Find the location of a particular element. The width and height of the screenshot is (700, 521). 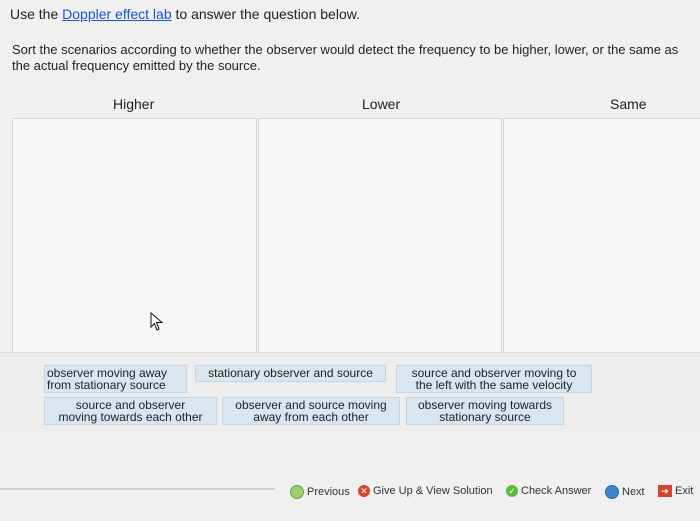

drop-bin-same is located at coordinates (601, 236).